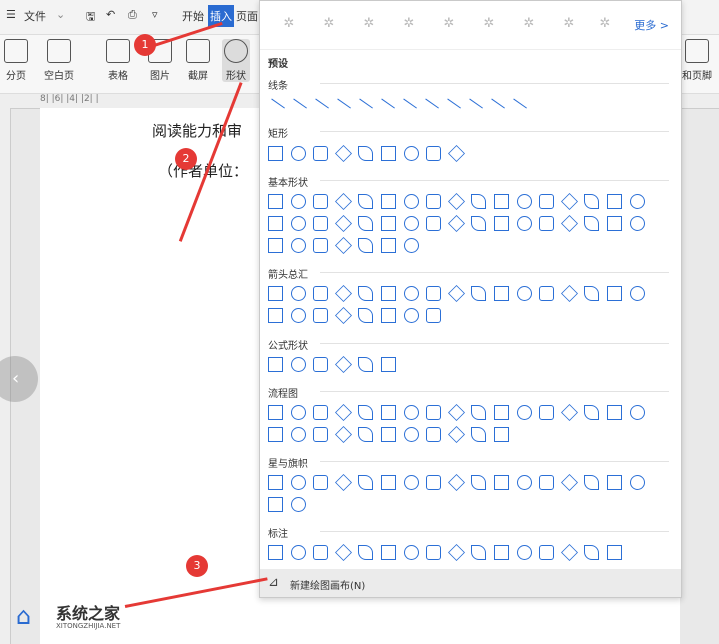 Image resolution: width=719 pixels, height=644 pixels. What do you see at coordinates (470, 583) in the screenshot?
I see `new-canvas-button: ⊿ 新建绘图画布(N)` at bounding box center [470, 583].